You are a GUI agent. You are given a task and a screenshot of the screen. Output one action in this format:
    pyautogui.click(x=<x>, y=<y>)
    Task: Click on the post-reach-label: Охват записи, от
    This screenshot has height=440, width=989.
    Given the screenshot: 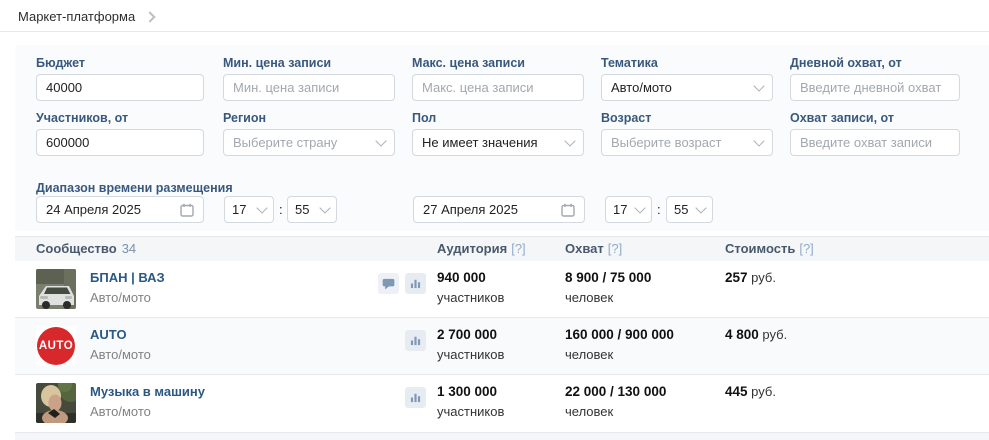 What is the action you would take?
    pyautogui.click(x=842, y=118)
    